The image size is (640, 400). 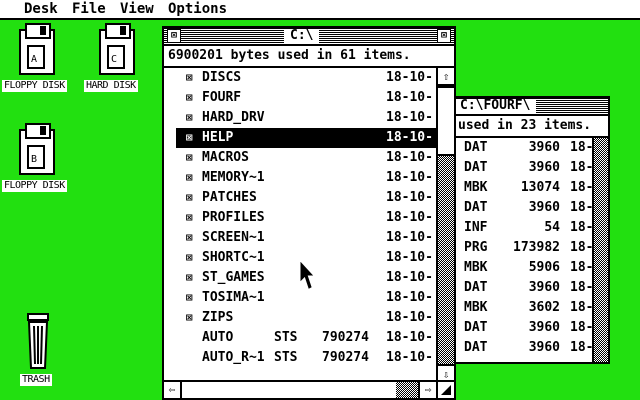 I want to click on menu-view: View, so click(x=137, y=9).